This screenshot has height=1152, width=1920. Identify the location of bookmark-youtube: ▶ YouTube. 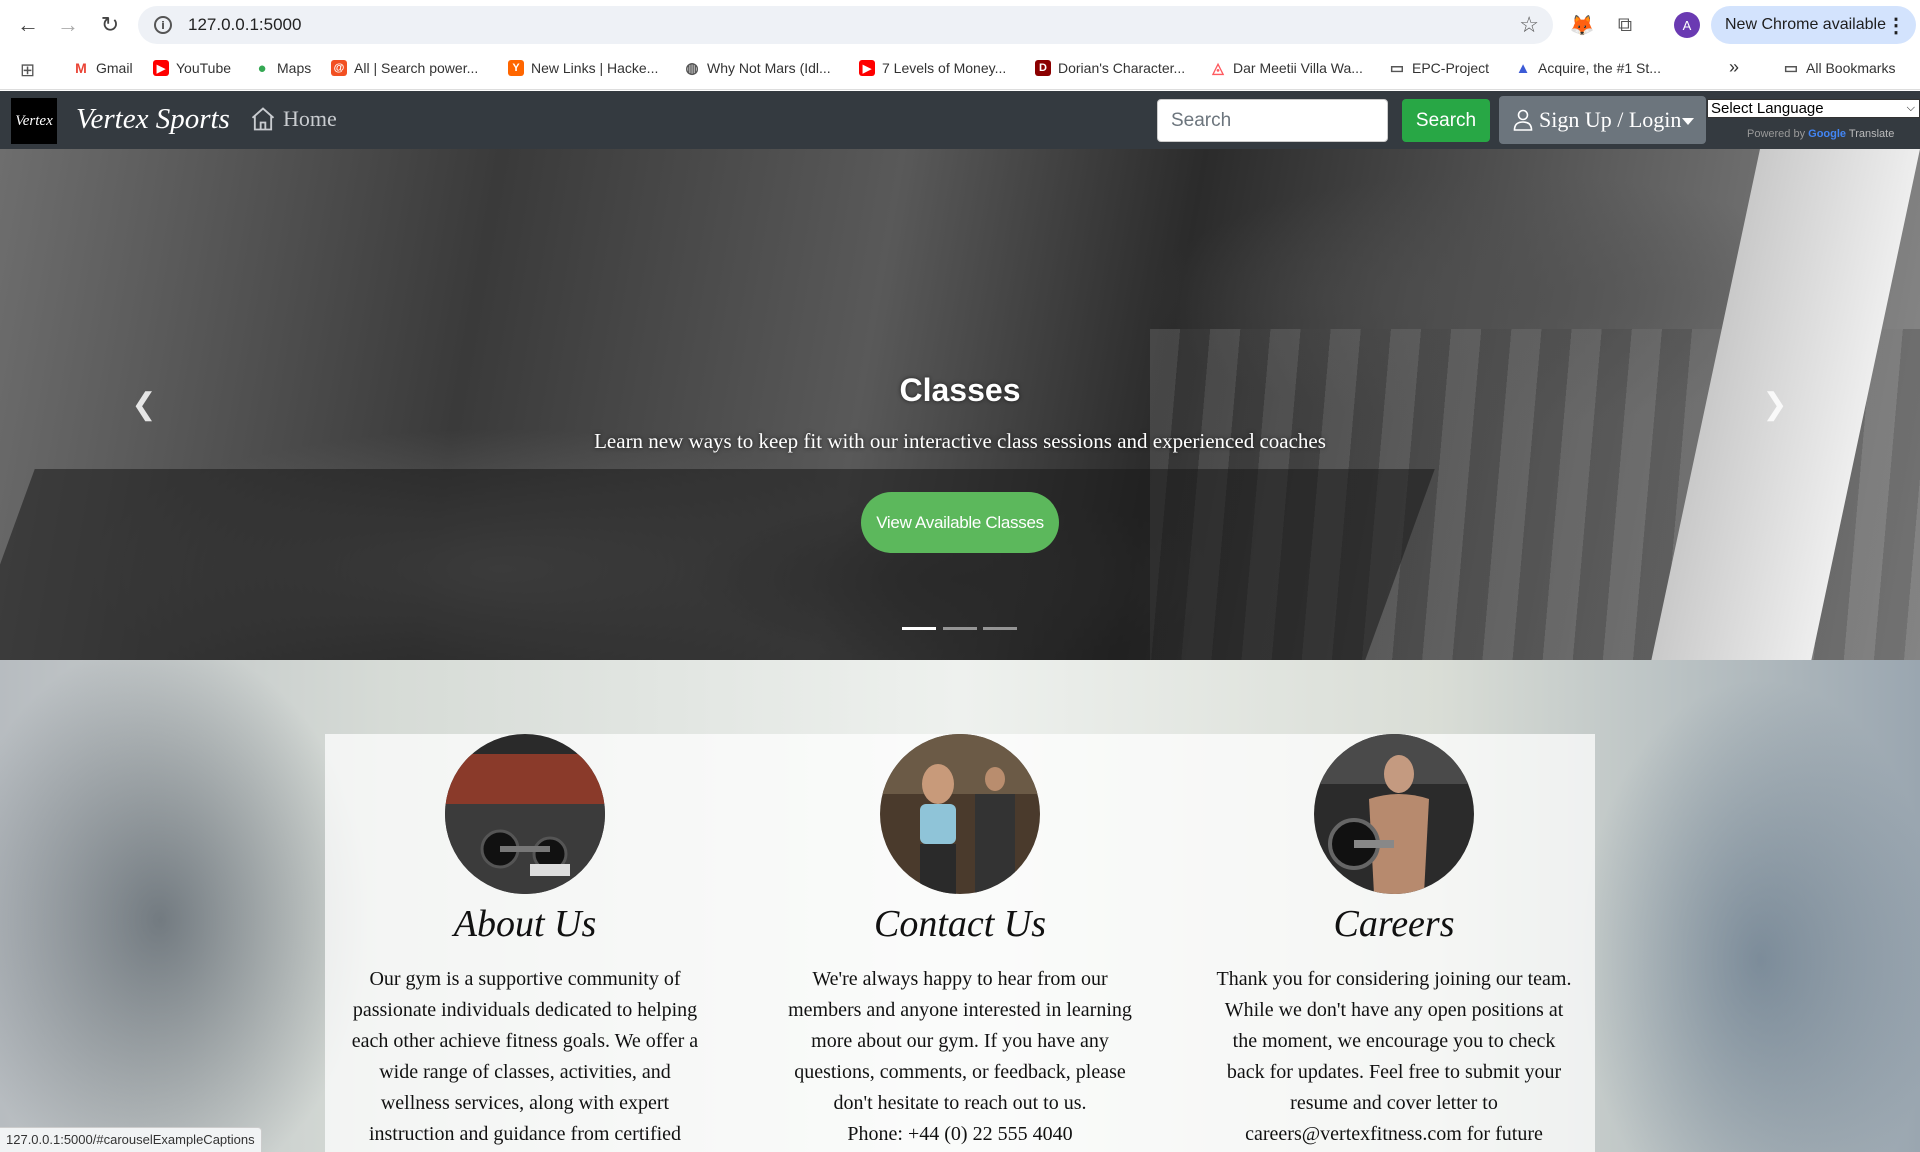
(192, 68).